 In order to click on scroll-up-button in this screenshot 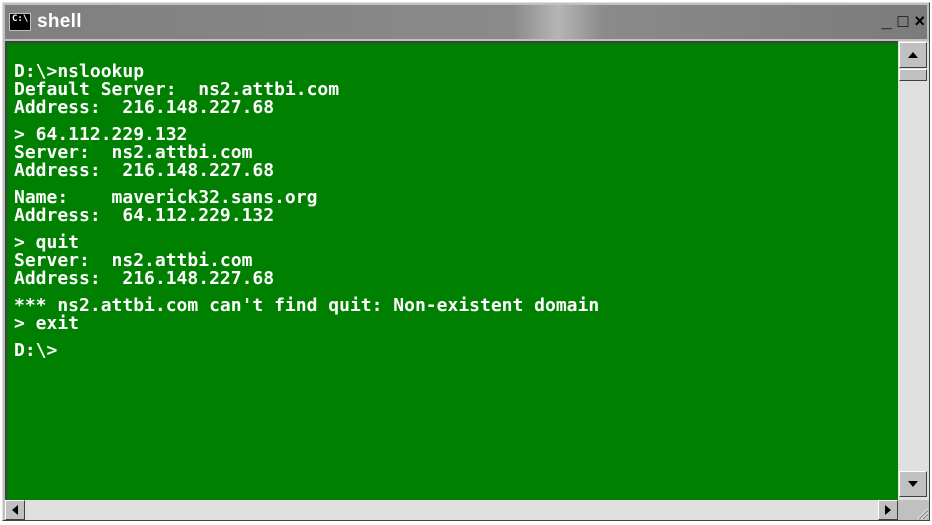, I will do `click(913, 55)`.